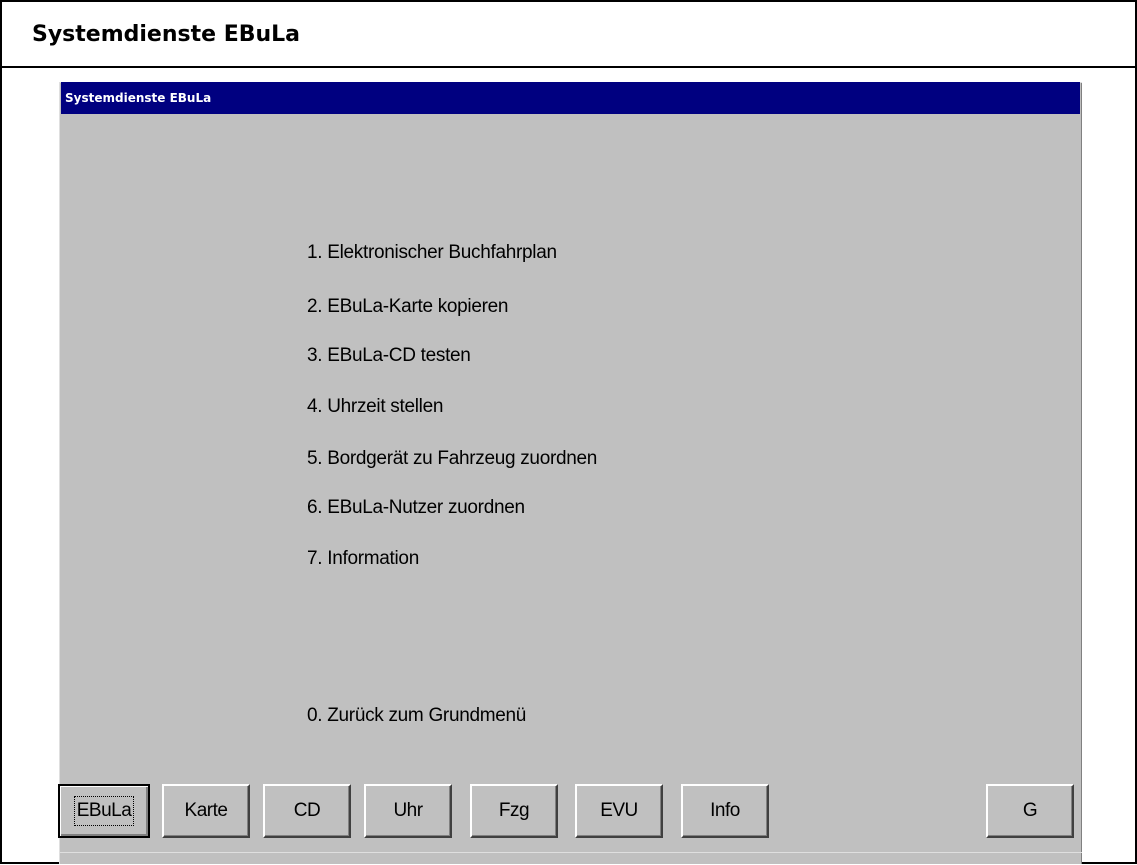 This screenshot has width=1137, height=865. What do you see at coordinates (432, 253) in the screenshot?
I see `menu-item-elektronischer-buchfahrplan: 1. Elektronischer Buchfahrplan` at bounding box center [432, 253].